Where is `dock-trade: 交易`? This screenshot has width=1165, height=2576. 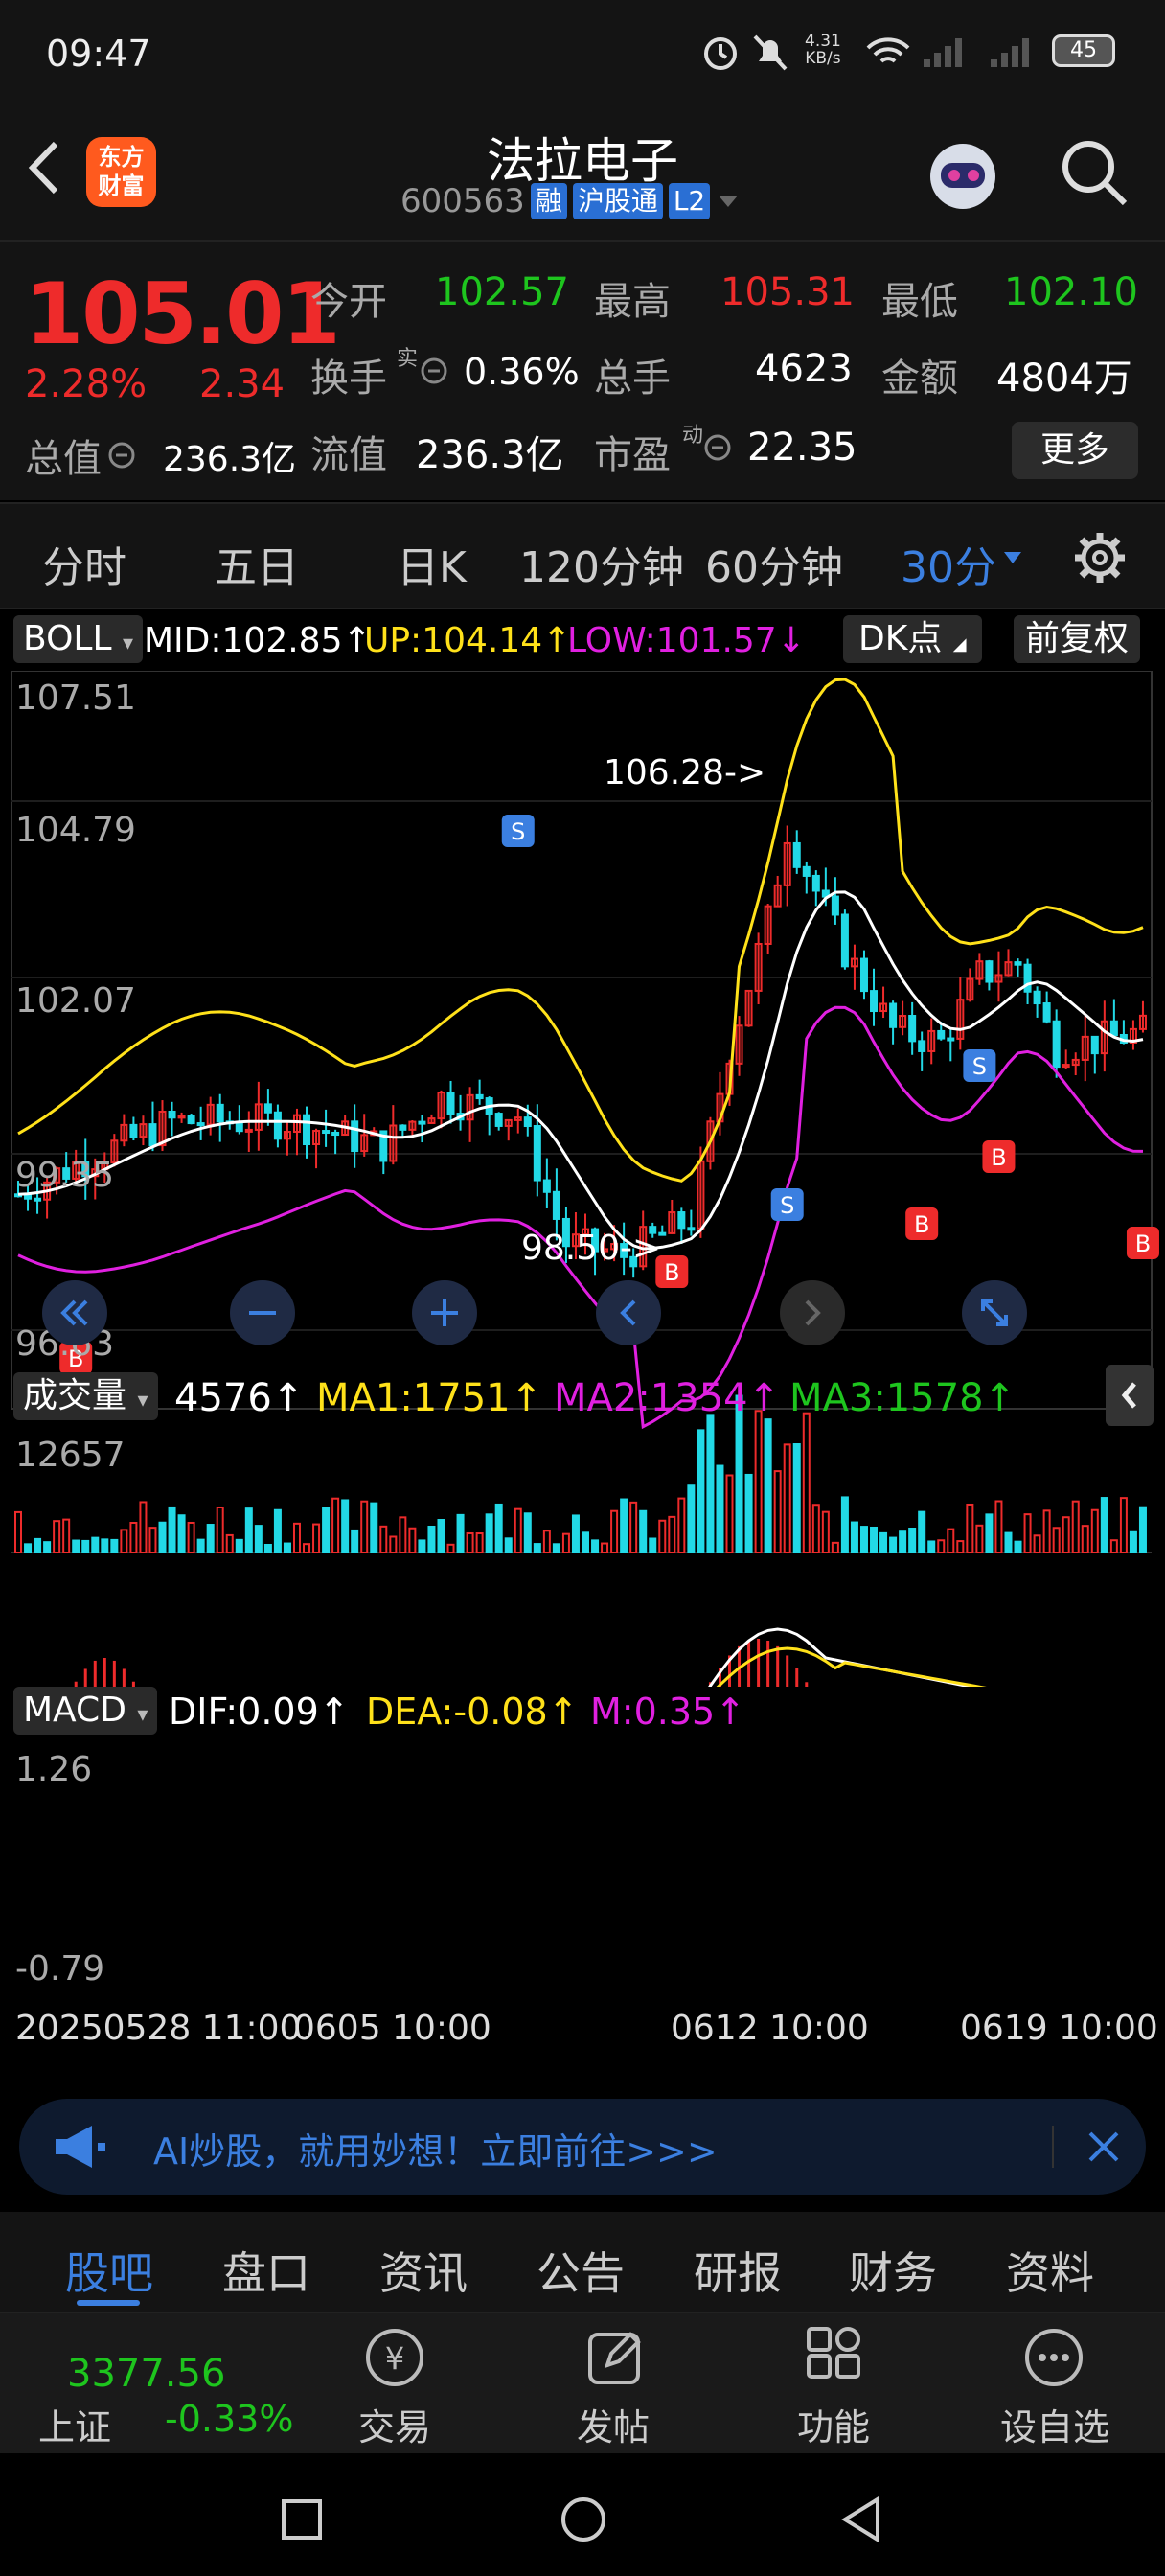
dock-trade: 交易 is located at coordinates (395, 2424).